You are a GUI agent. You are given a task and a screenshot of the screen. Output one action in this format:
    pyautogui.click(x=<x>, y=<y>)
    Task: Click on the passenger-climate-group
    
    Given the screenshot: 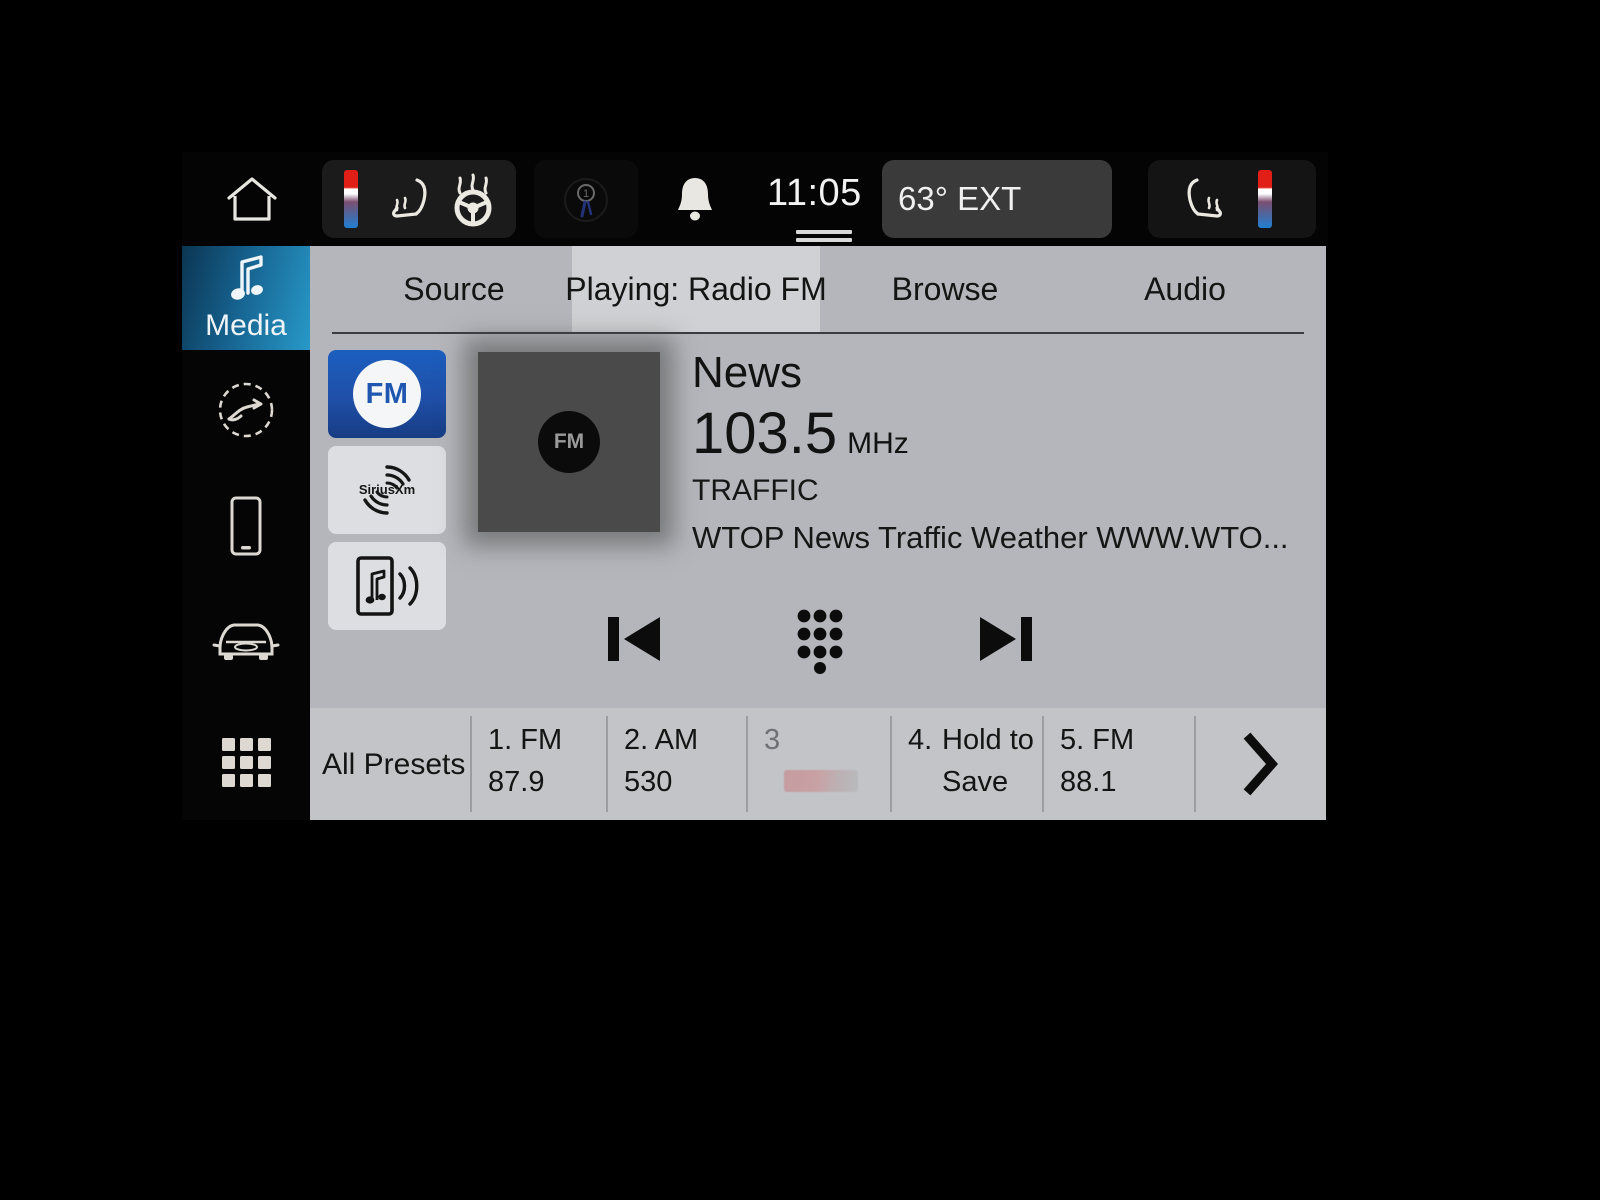 What is the action you would take?
    pyautogui.click(x=1232, y=199)
    